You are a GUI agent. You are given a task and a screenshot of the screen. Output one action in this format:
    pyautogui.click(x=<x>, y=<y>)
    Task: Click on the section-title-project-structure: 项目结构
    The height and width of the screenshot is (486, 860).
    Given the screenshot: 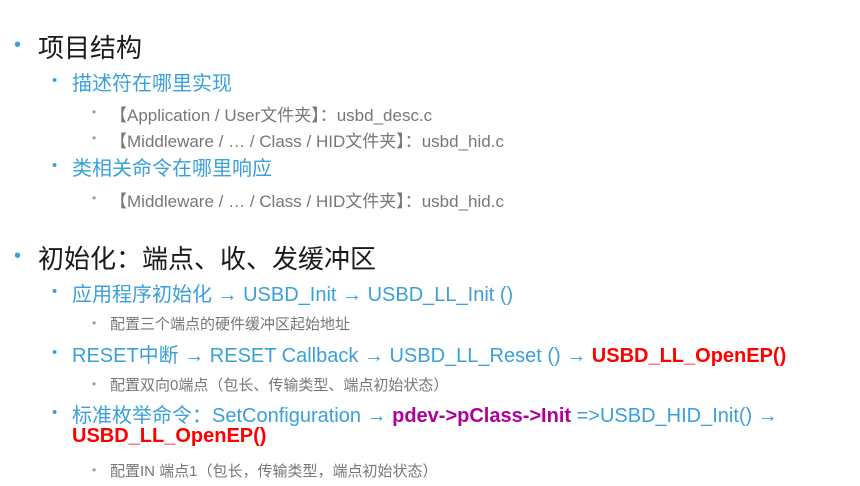 What is the action you would take?
    pyautogui.click(x=90, y=48)
    